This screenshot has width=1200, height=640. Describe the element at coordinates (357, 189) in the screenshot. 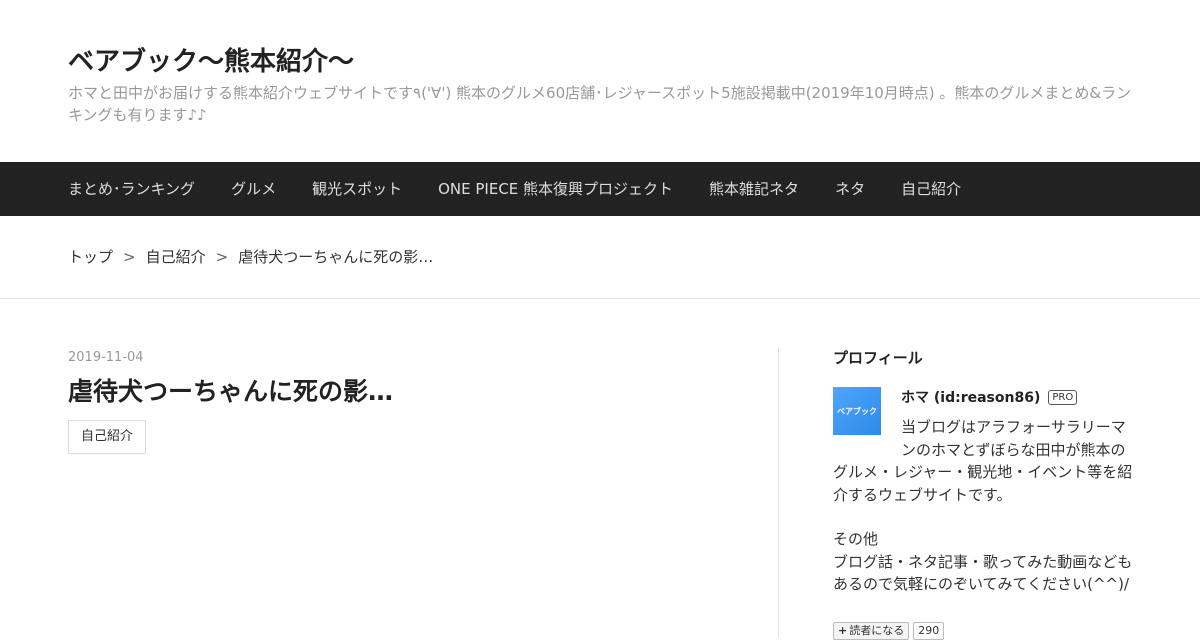

I see `nav-item-sightseeing: 観光スポット` at that location.